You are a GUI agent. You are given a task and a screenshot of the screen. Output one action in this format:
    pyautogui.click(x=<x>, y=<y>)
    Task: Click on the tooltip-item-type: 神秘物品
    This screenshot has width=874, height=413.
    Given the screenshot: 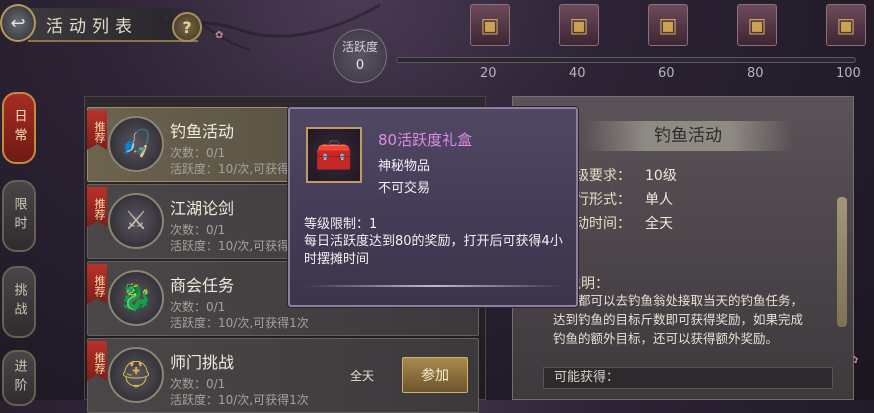 What is the action you would take?
    pyautogui.click(x=404, y=166)
    